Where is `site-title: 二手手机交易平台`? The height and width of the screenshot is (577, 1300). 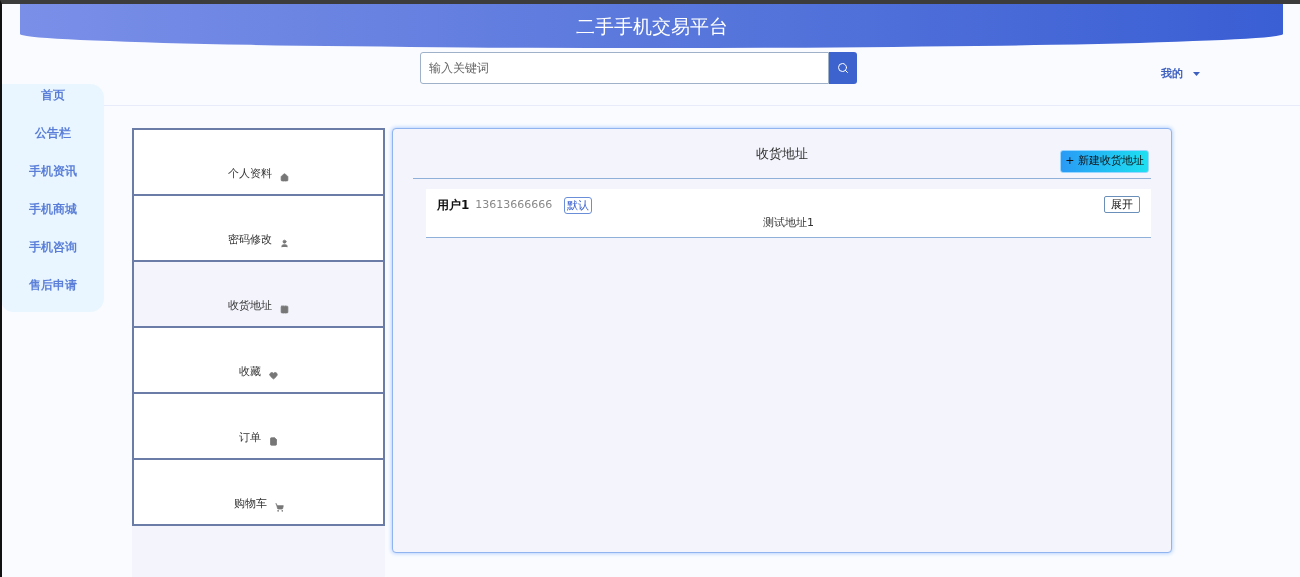 site-title: 二手手机交易平台 is located at coordinates (651, 26).